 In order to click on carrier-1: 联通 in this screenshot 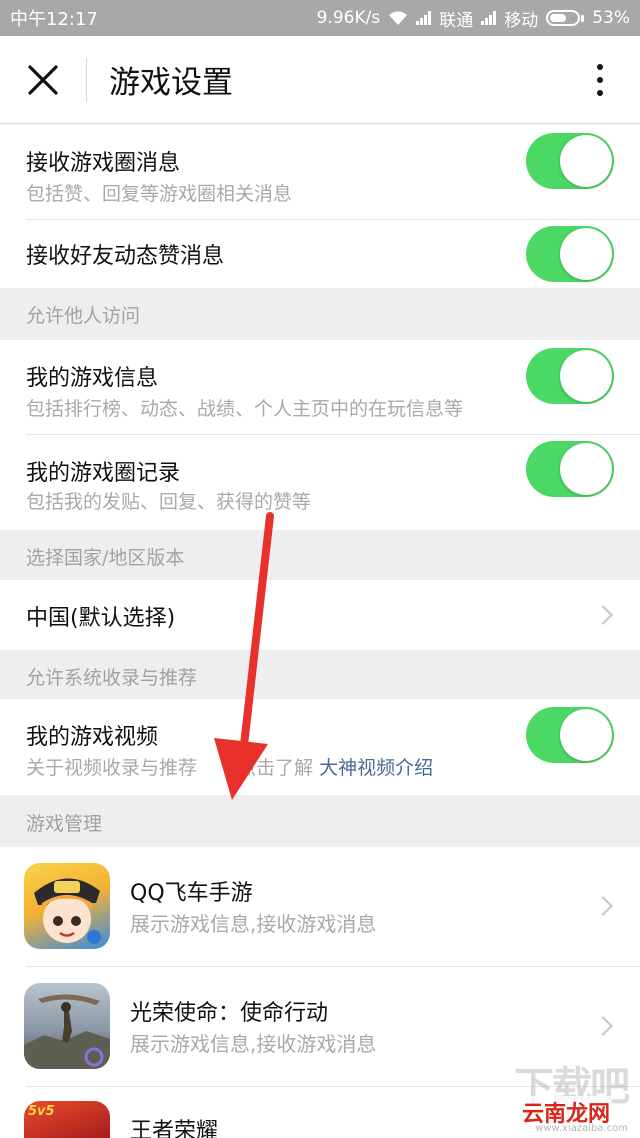, I will do `click(456, 20)`.